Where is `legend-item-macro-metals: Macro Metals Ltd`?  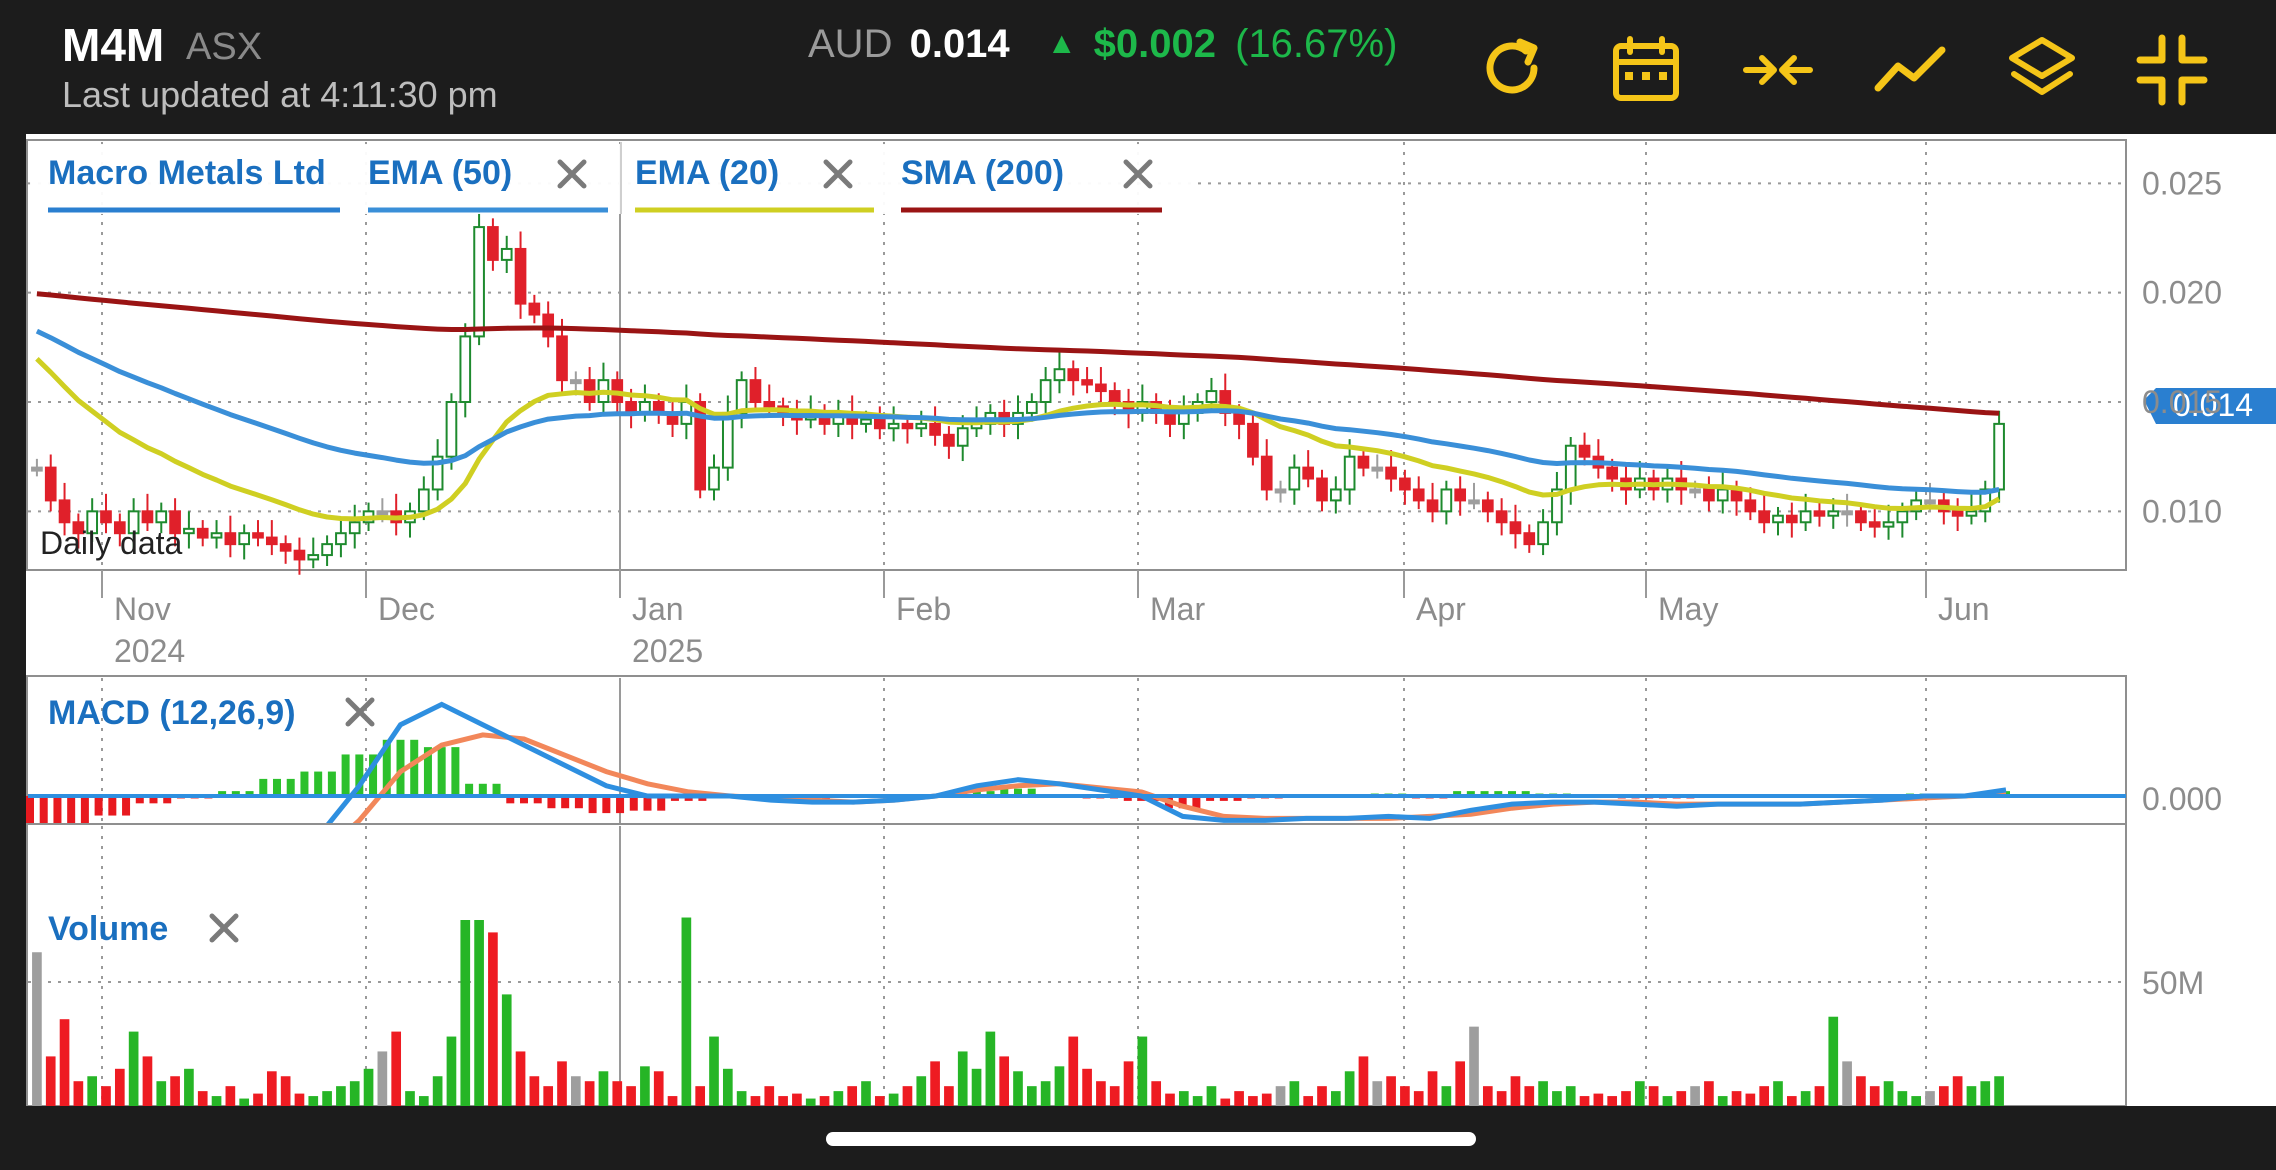 legend-item-macro-metals: Macro Metals Ltd is located at coordinates (187, 173).